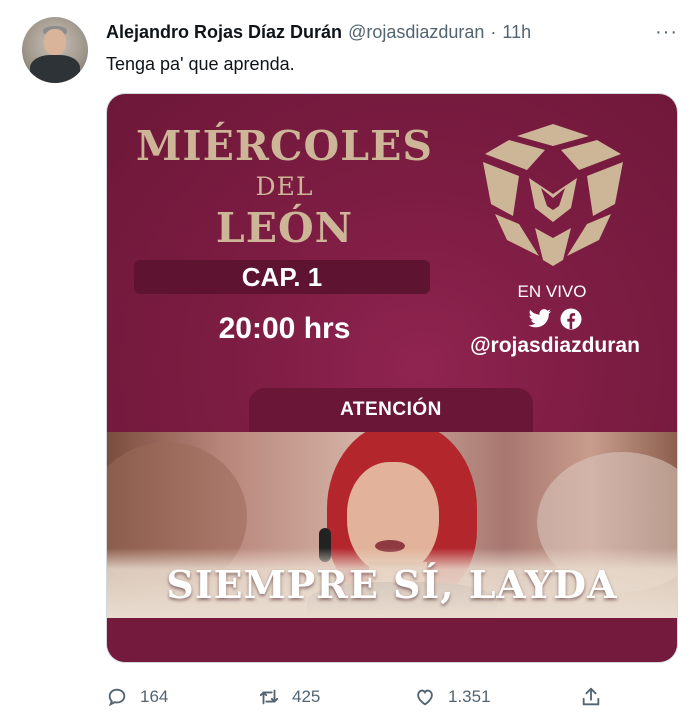 The image size is (700, 726). I want to click on lion-shield-logo-icon, so click(553, 195).